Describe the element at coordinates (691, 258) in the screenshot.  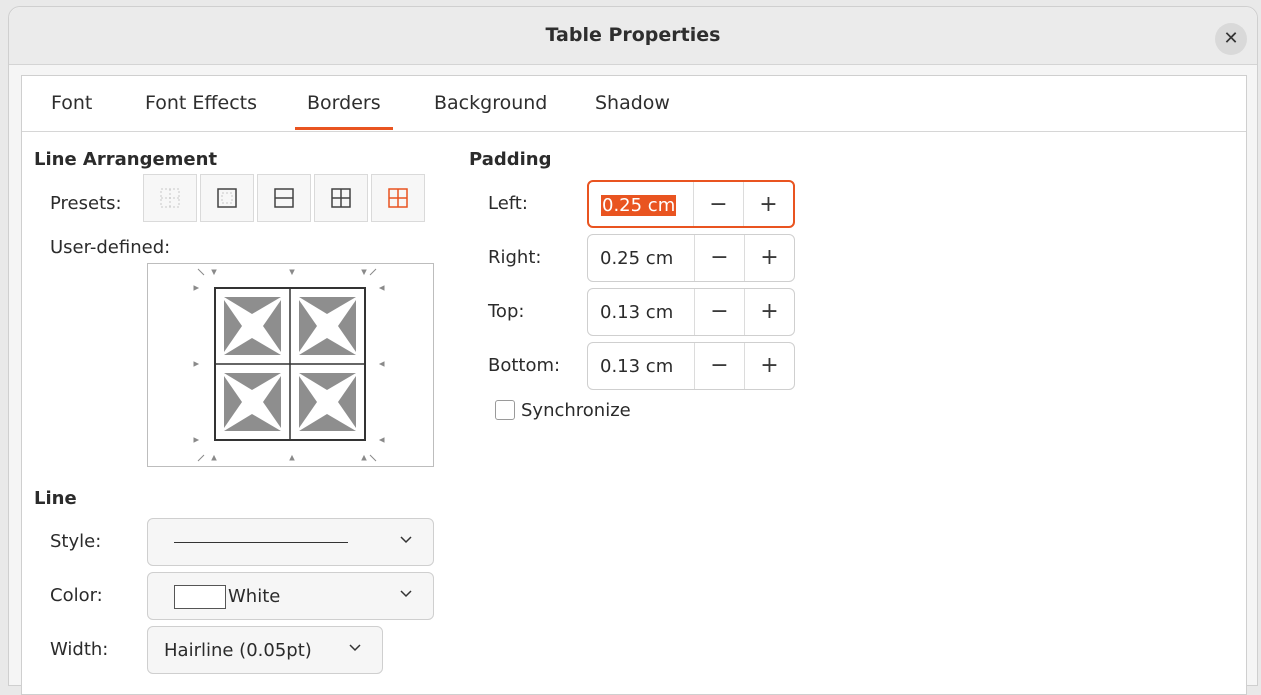
I see `padding-right-spinbox: 0.25 cm − +` at that location.